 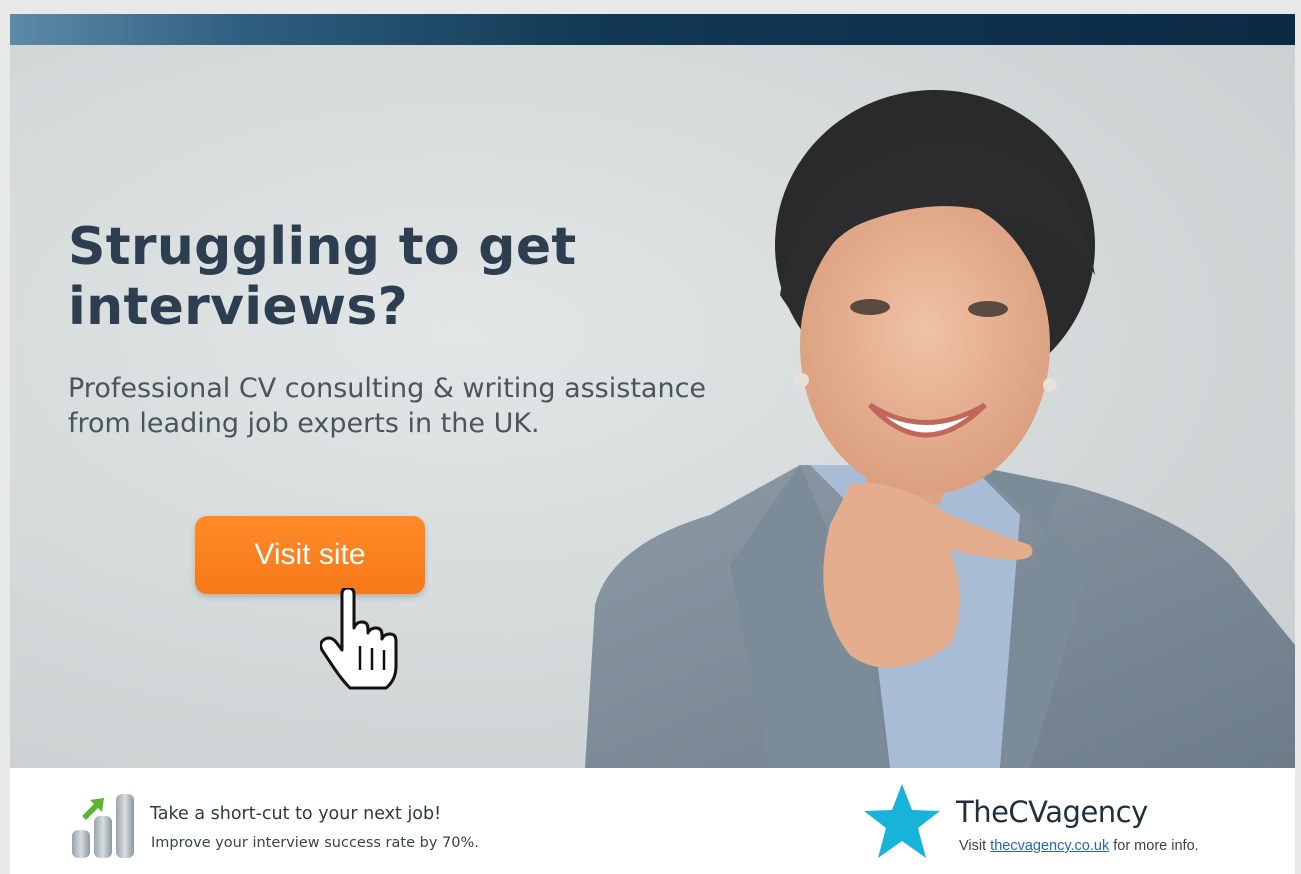 I want to click on visit-site-label: Visit site, so click(x=310, y=554).